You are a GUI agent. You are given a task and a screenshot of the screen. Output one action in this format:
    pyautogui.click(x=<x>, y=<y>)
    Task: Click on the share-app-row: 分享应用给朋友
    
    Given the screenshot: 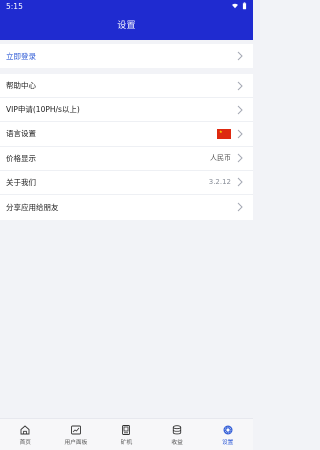 What is the action you would take?
    pyautogui.click(x=126, y=207)
    